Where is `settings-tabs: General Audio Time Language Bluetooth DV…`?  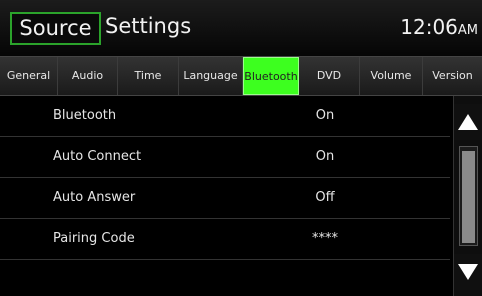
settings-tabs: General Audio Time Language Bluetooth DV… is located at coordinates (241, 76).